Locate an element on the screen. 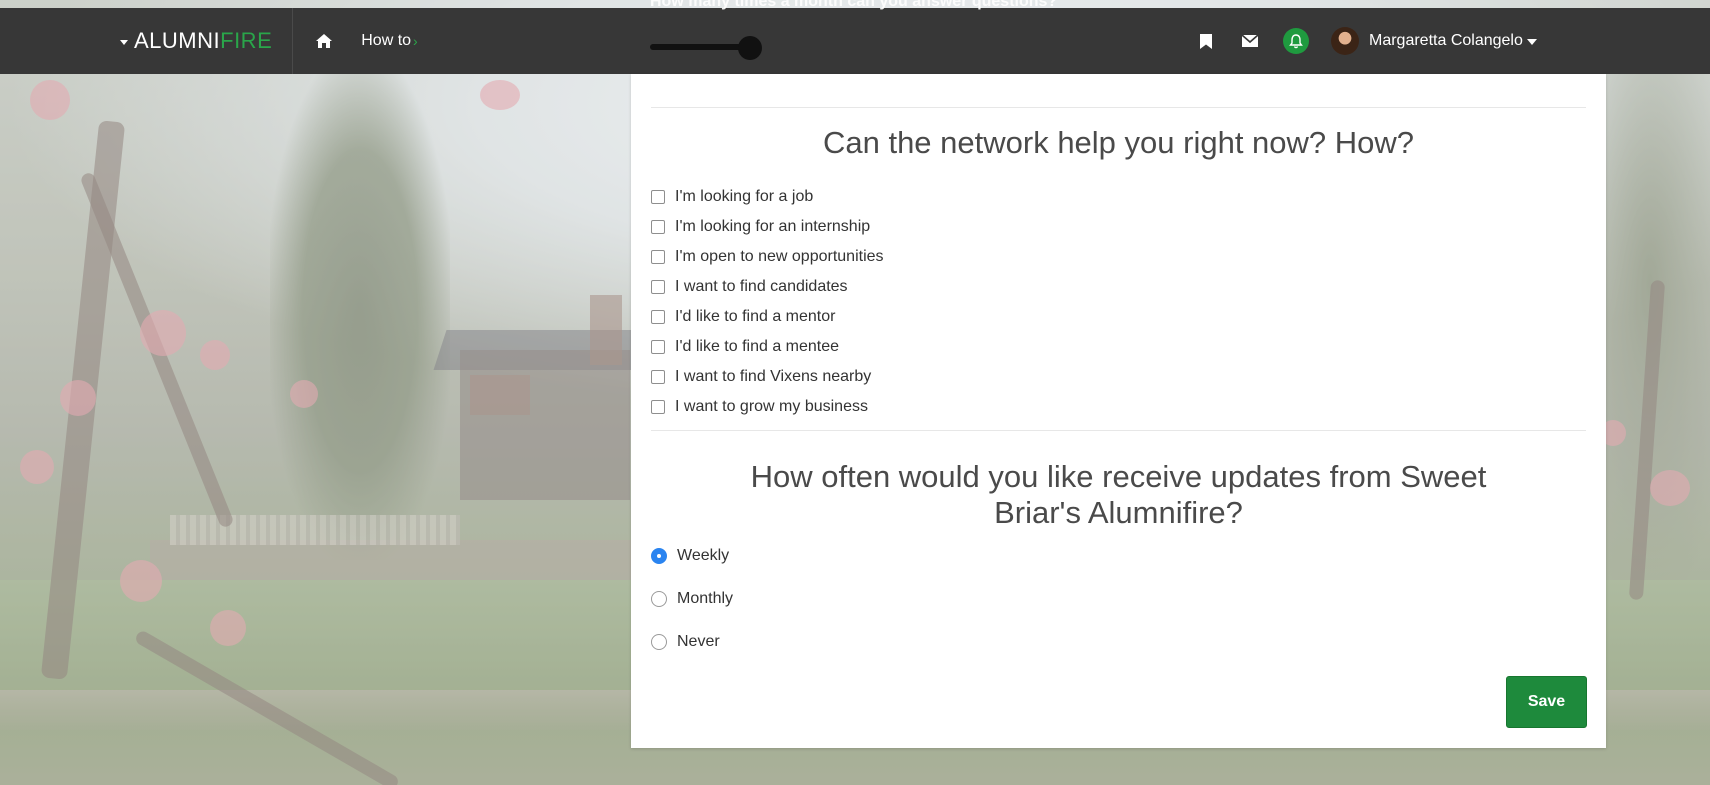 This screenshot has width=1710, height=785. envelope-icon is located at coordinates (1250, 41).